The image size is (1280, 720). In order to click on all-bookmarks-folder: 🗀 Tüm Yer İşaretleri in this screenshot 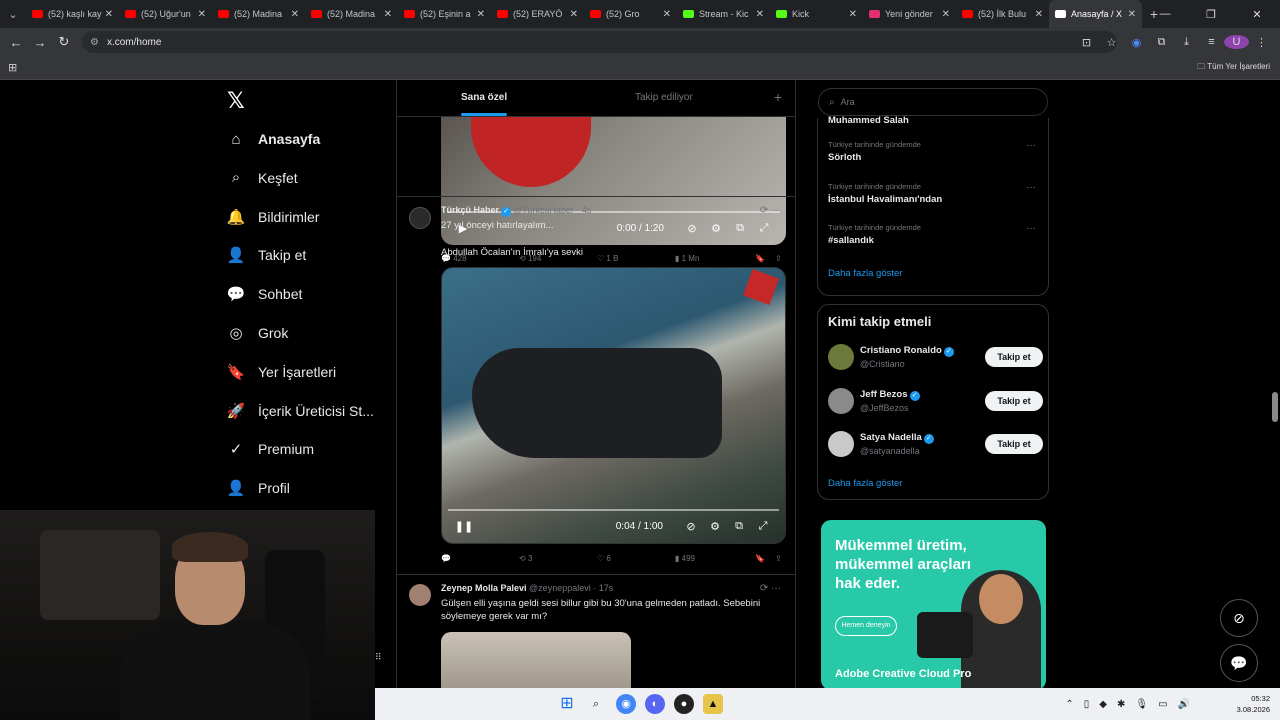, I will do `click(1233, 68)`.